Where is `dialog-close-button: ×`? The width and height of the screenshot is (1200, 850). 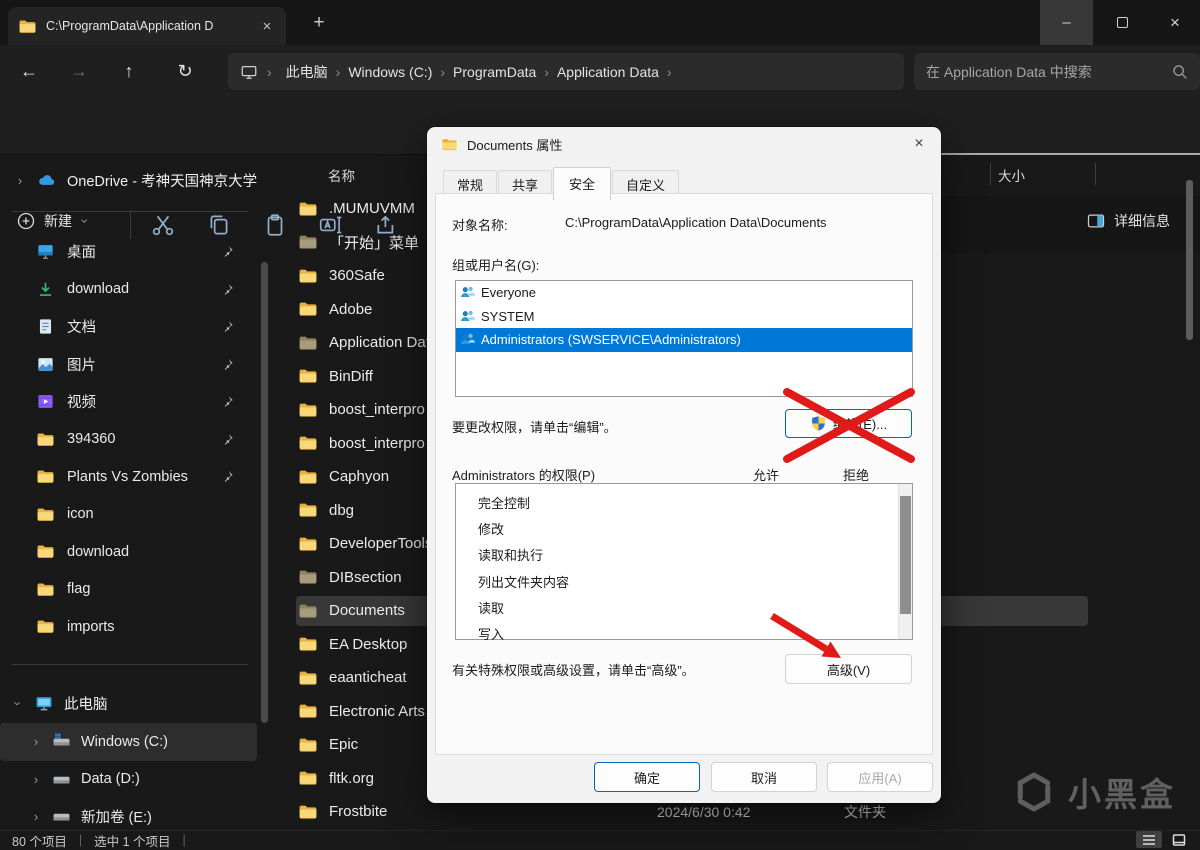
dialog-close-button: × is located at coordinates (919, 144).